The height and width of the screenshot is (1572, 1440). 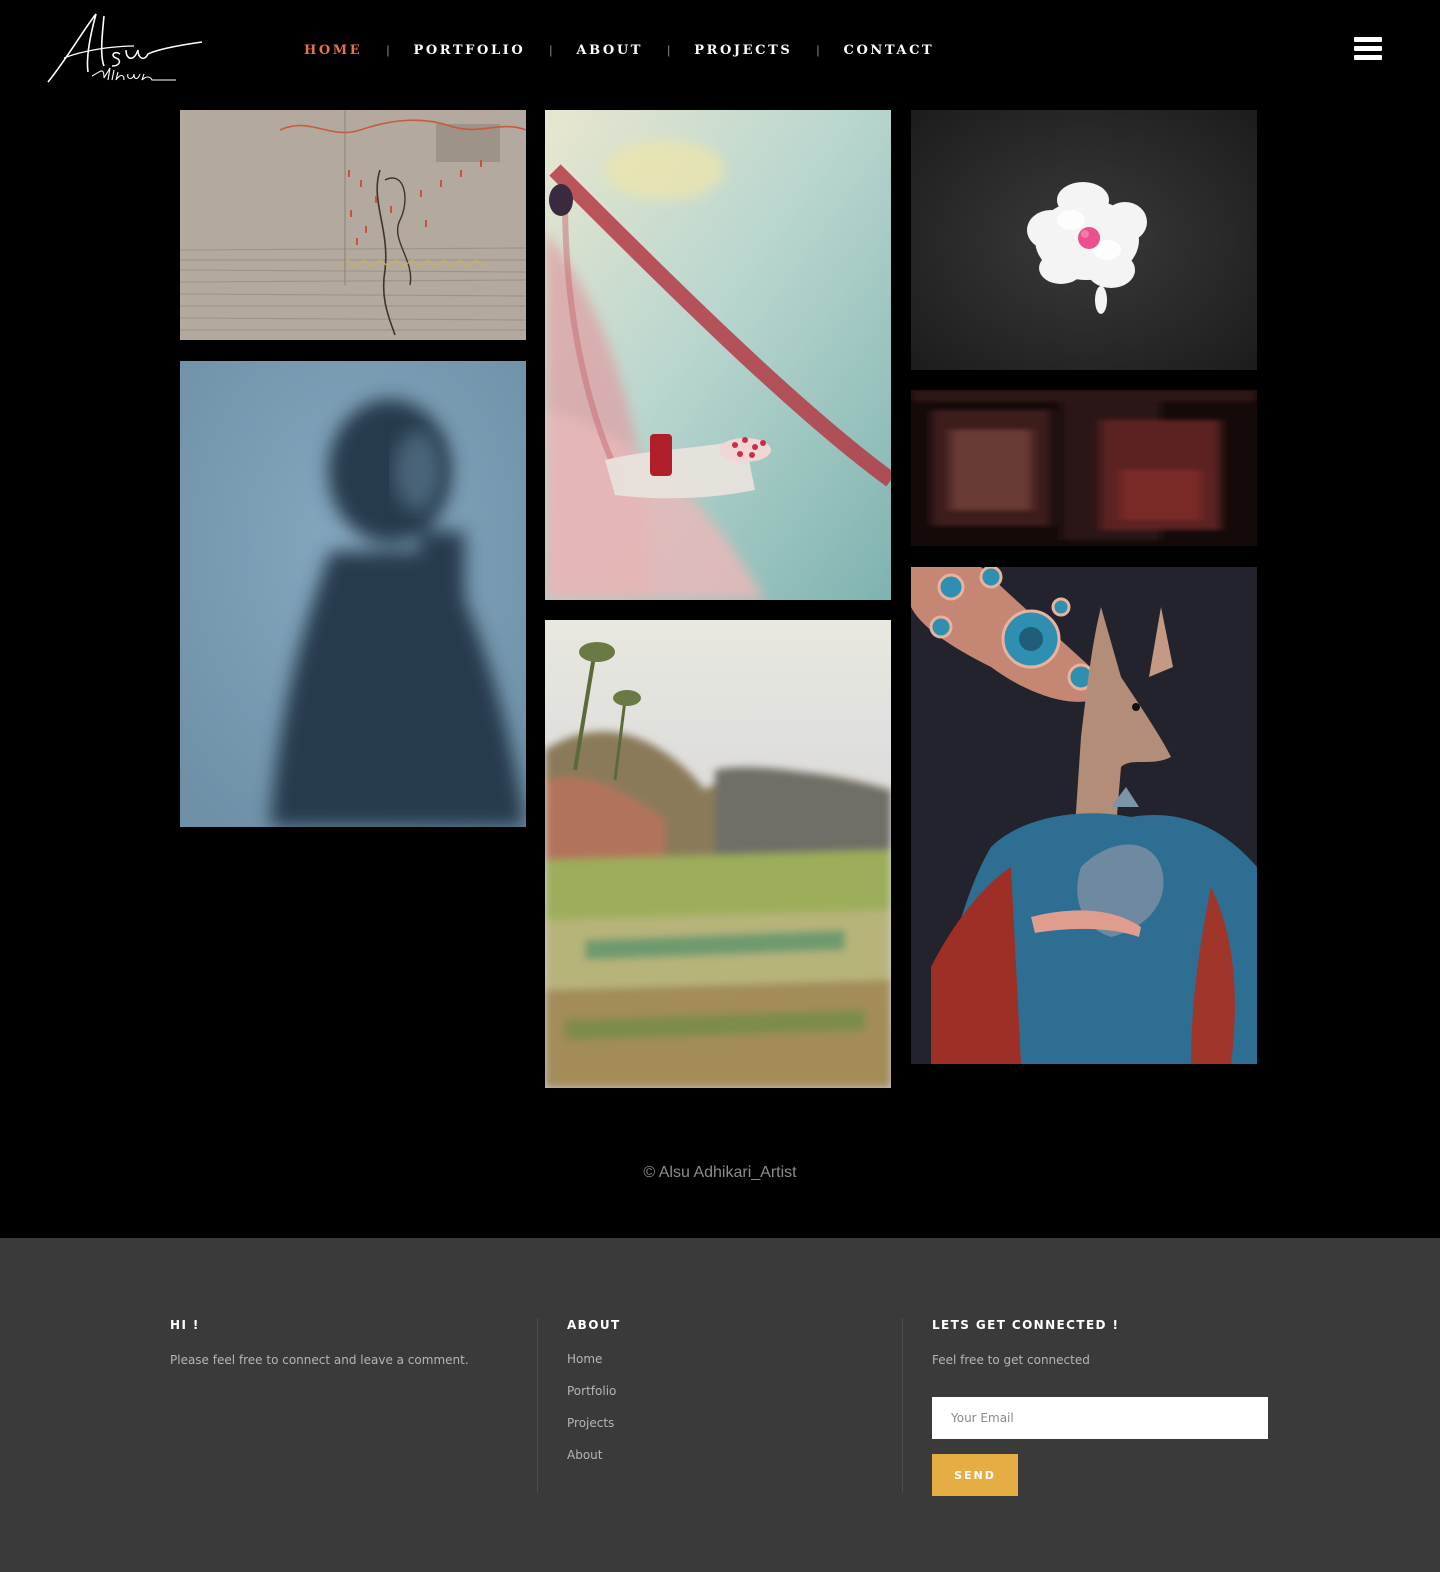 What do you see at coordinates (594, 1325) in the screenshot?
I see `footer-about-title: ABOUT` at bounding box center [594, 1325].